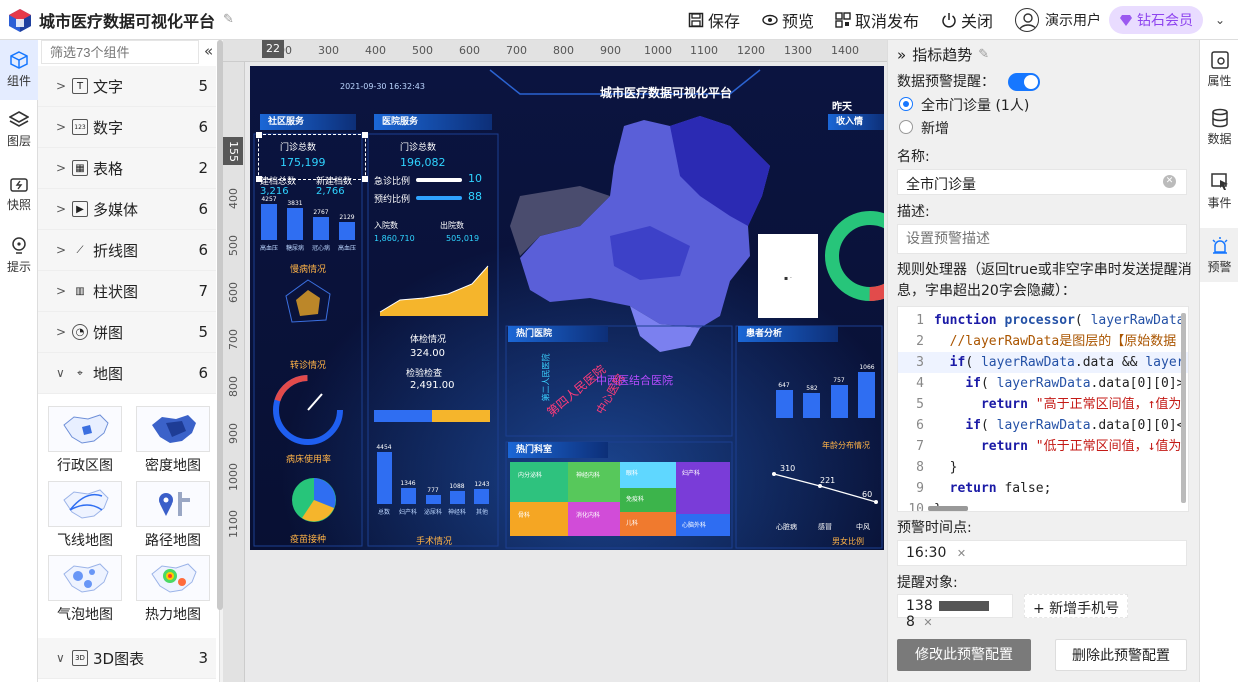 The width and height of the screenshot is (1238, 682). I want to click on map-card-admin: 行政区图, so click(85, 440).